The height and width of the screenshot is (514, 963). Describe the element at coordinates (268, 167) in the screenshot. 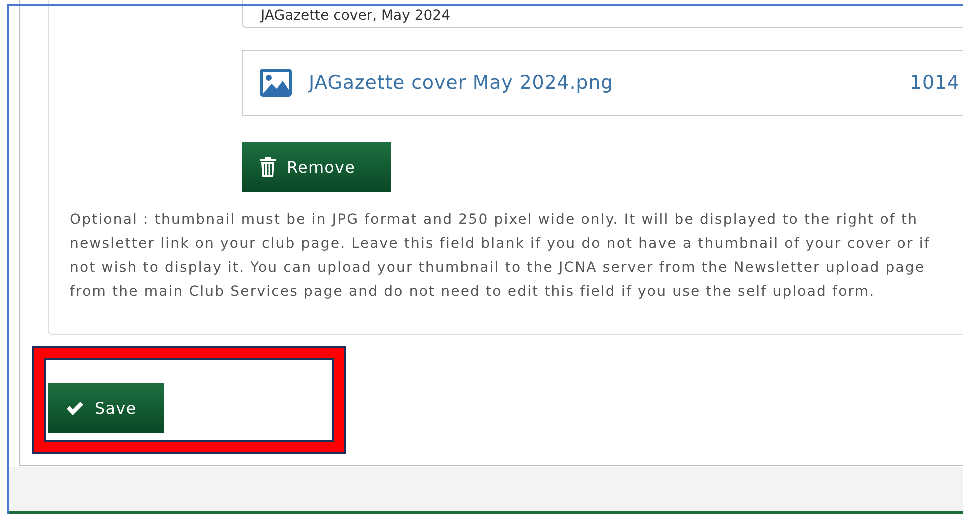

I see `trash-icon` at that location.